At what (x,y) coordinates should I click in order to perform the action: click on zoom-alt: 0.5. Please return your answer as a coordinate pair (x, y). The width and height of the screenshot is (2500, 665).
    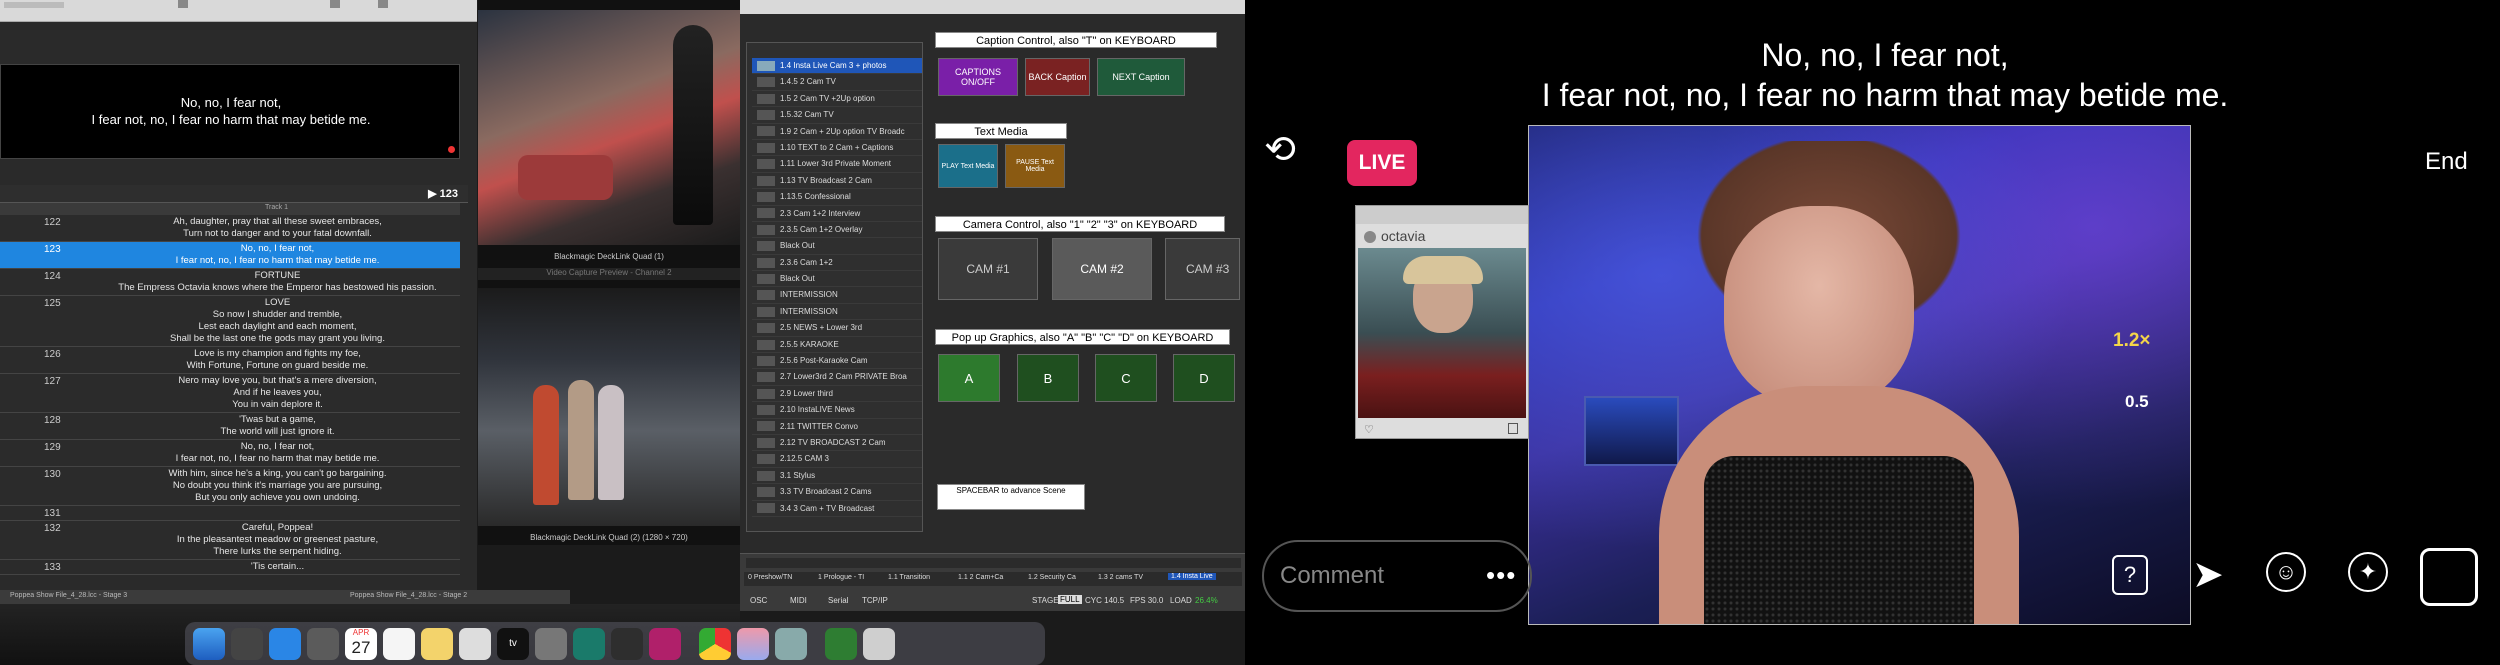
    Looking at the image, I should click on (2137, 402).